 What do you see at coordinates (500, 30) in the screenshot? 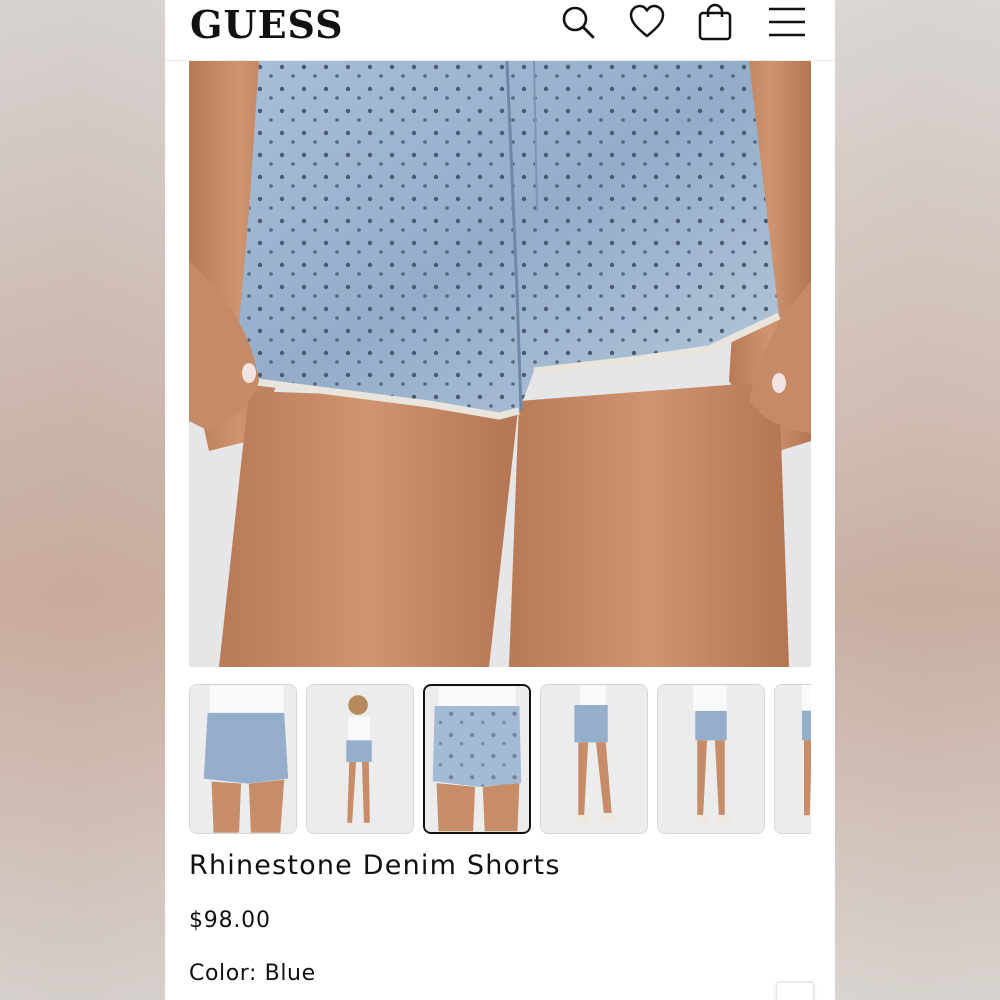
I see `site-header: GUESS` at bounding box center [500, 30].